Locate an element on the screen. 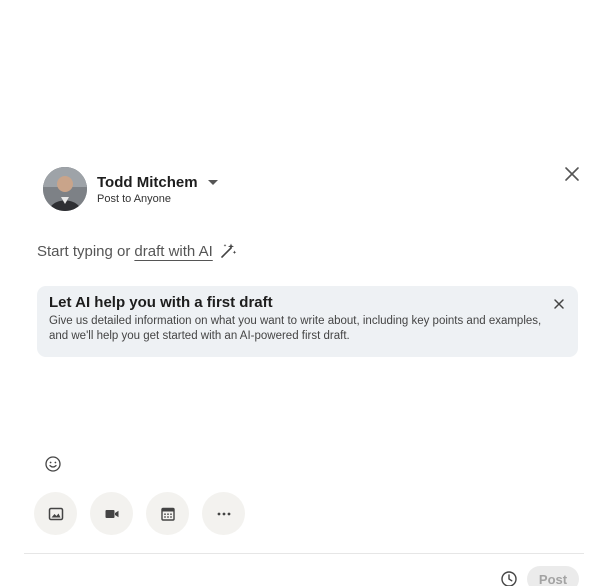  ai-card-title: Let AI help you with a first draft is located at coordinates (161, 302).